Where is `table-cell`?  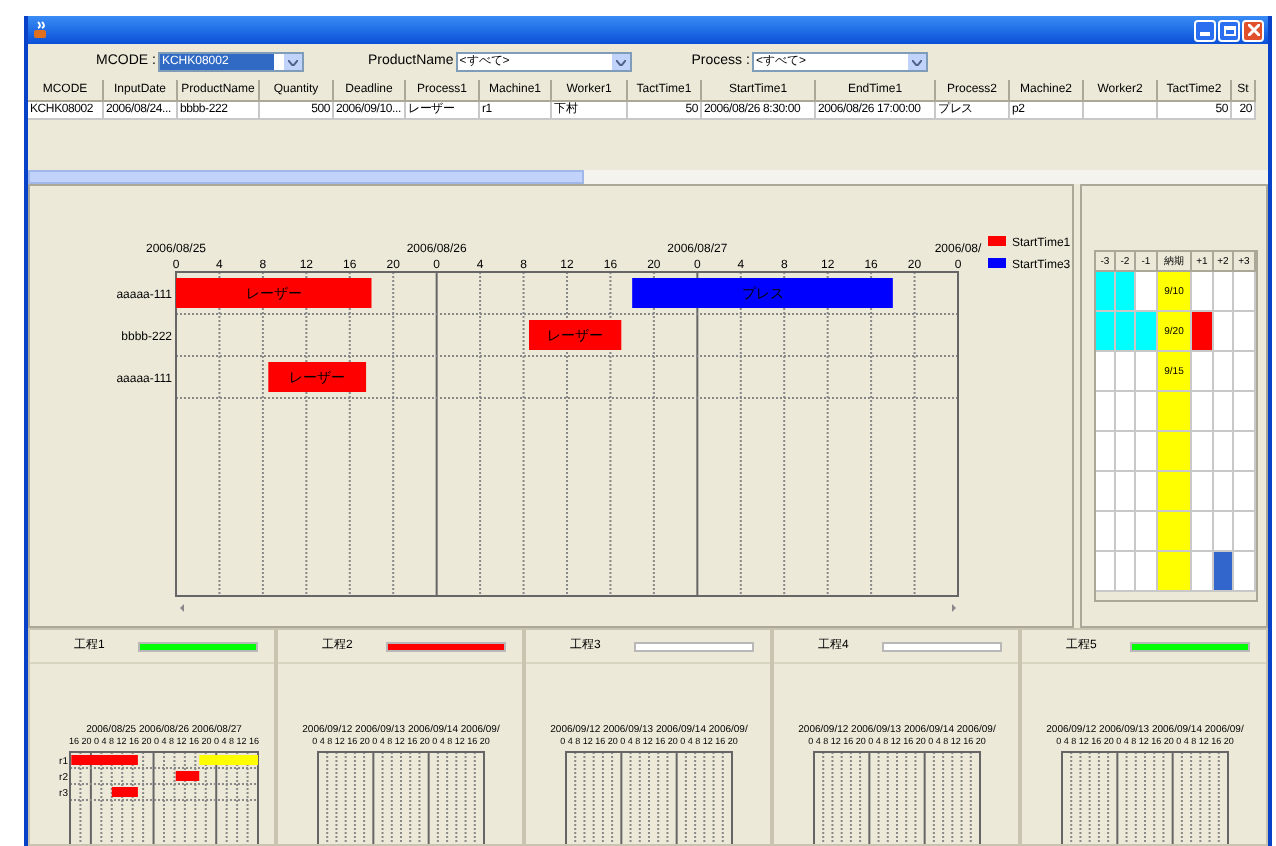 table-cell is located at coordinates (1121, 111).